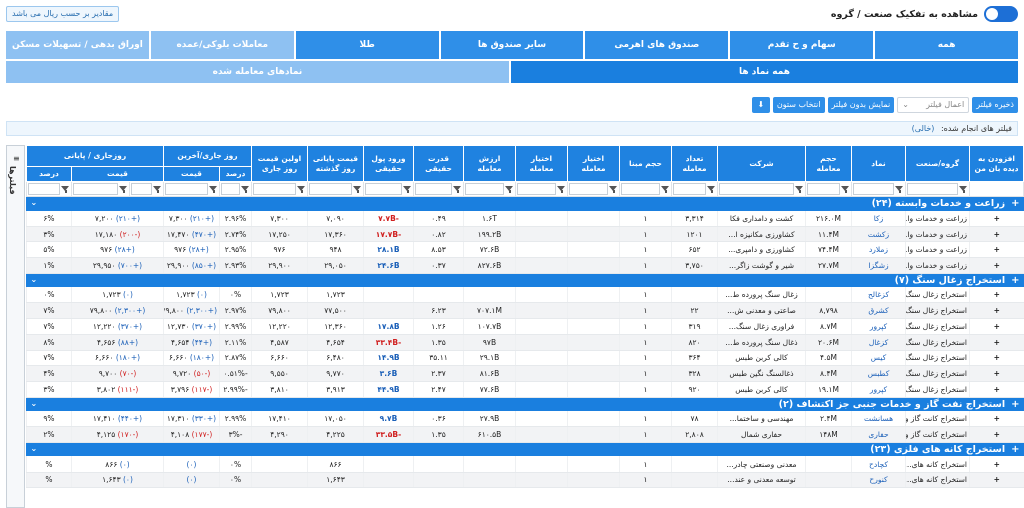 The width and height of the screenshot is (1024, 508). I want to click on group-header-row: + استخراج کانه های فلزی (۲۳) ⌄, so click(525, 449).